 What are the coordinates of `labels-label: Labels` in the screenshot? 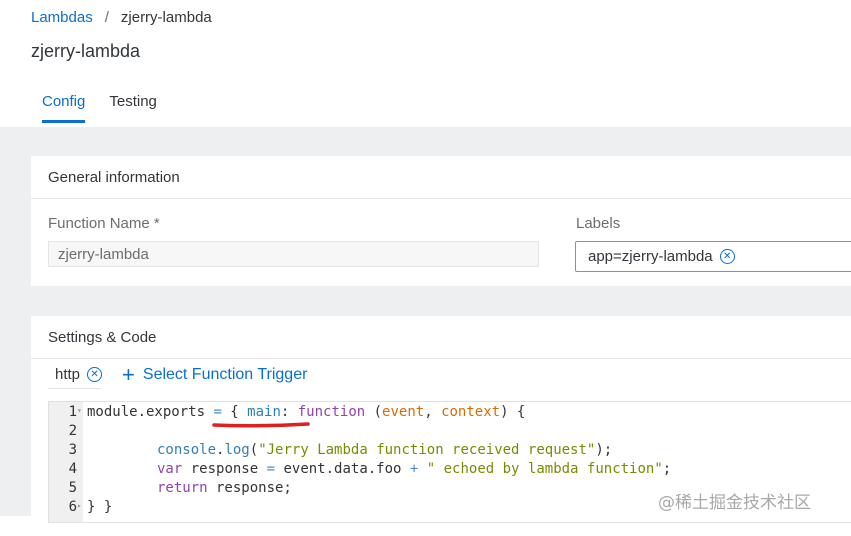 It's located at (598, 223).